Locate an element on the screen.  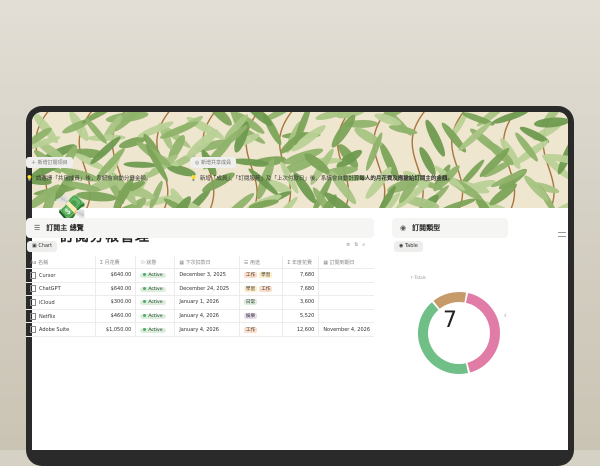
add-member-button: ◎ 新增共享成員 is located at coordinates (213, 162).